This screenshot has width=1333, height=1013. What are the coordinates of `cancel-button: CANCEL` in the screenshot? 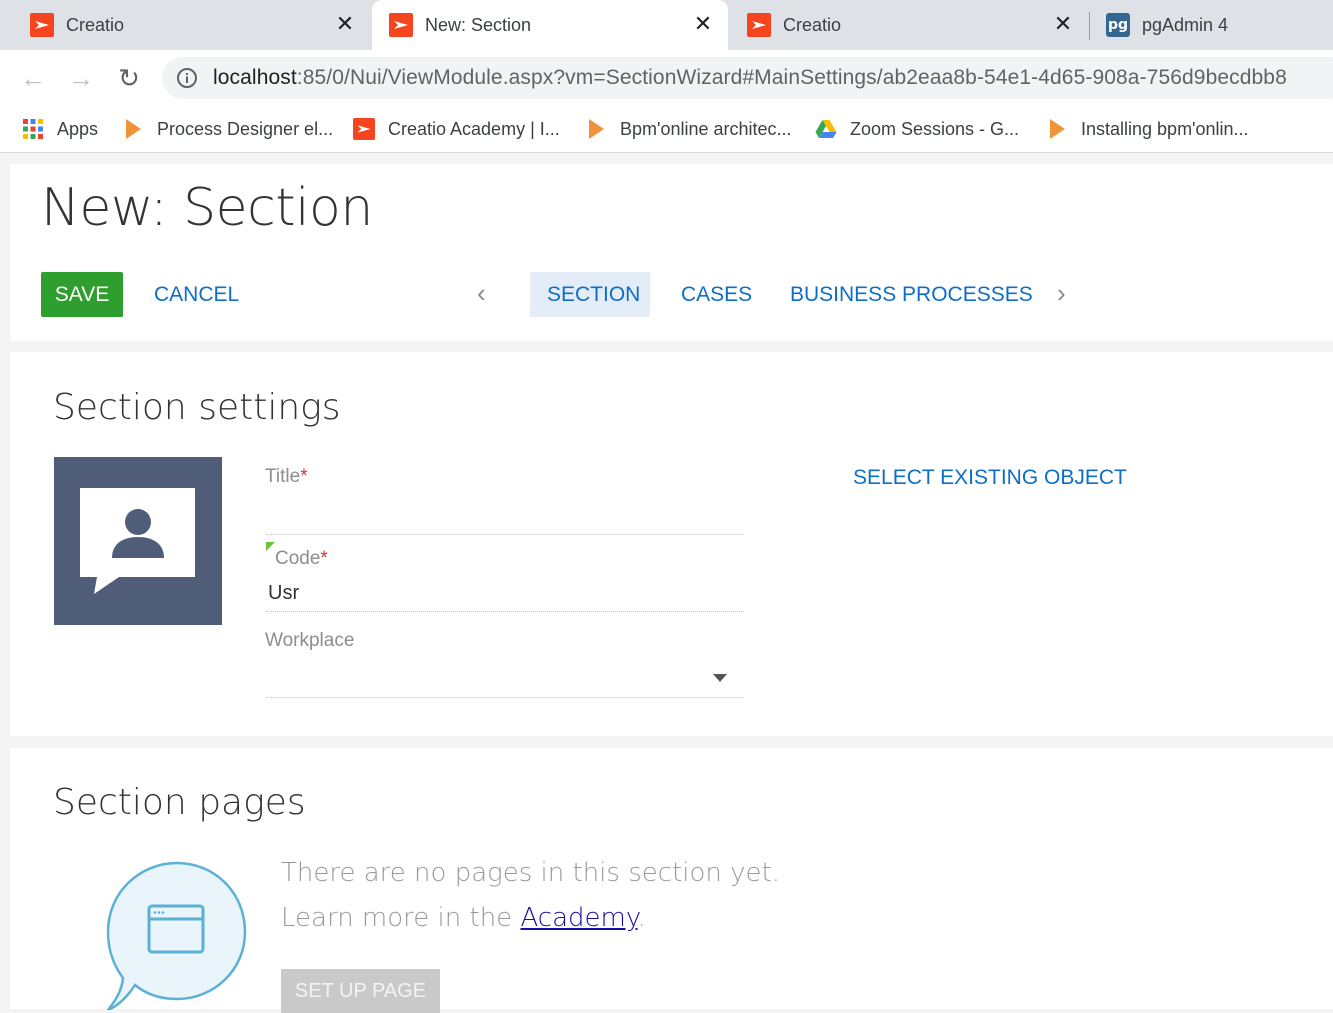 It's located at (196, 294).